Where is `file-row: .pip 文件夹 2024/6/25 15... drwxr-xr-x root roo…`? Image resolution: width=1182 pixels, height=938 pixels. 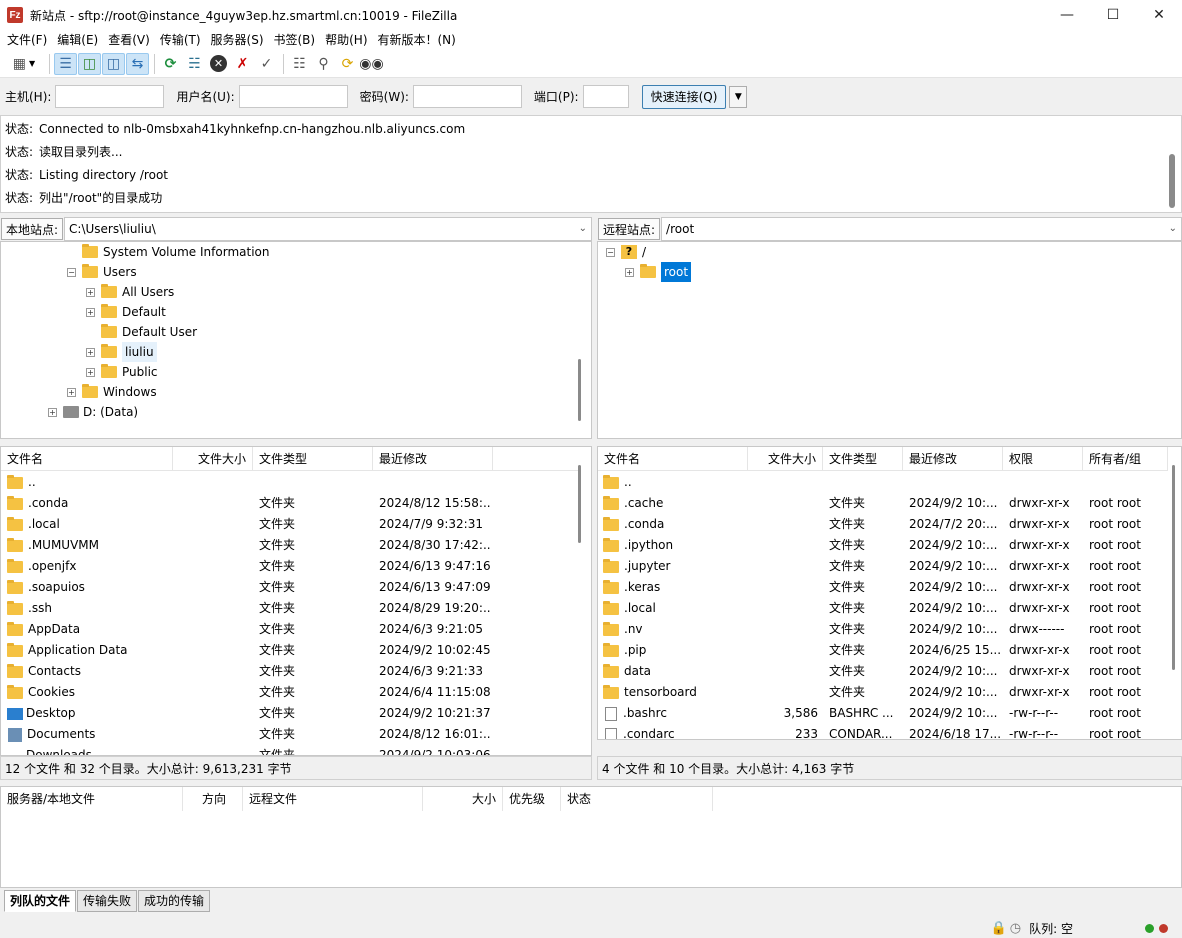
file-row: .pip 文件夹 2024/6/25 15... drwxr-xr-x root roo… is located at coordinates (889, 650).